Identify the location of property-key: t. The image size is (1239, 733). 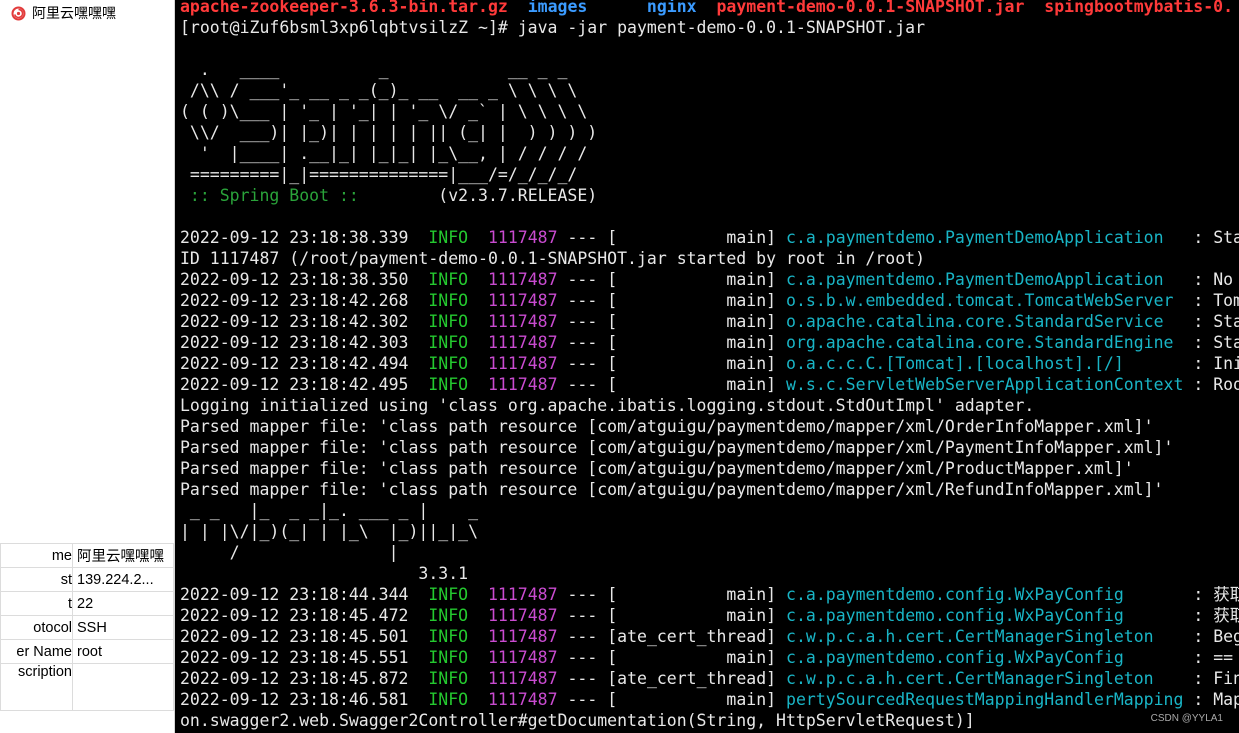
(69, 603).